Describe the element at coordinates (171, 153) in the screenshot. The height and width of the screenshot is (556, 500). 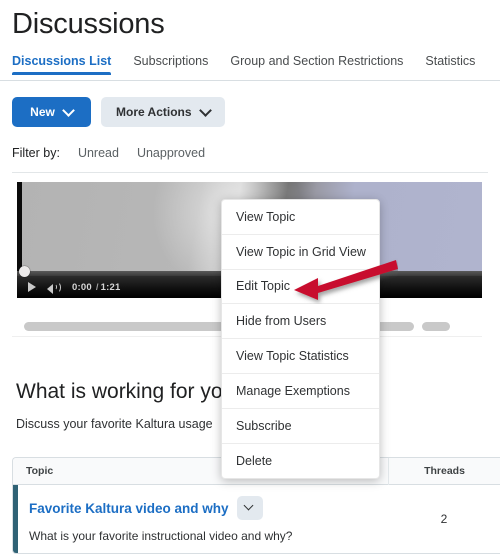
I see `filter-unapproved: Unapproved` at that location.